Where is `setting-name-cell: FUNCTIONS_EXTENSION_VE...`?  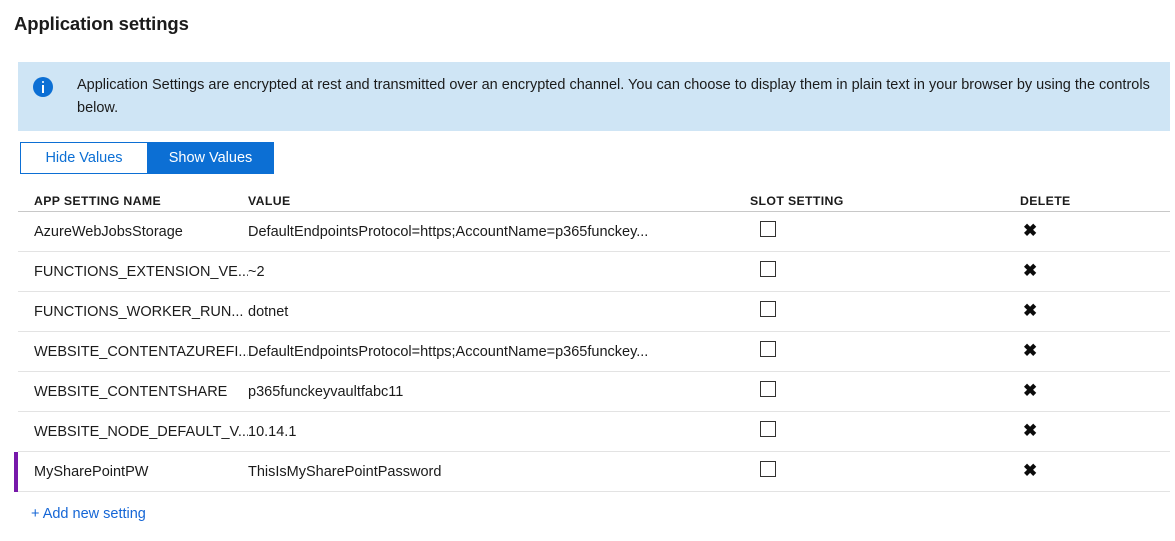
setting-name-cell: FUNCTIONS_EXTENSION_VE... is located at coordinates (141, 271).